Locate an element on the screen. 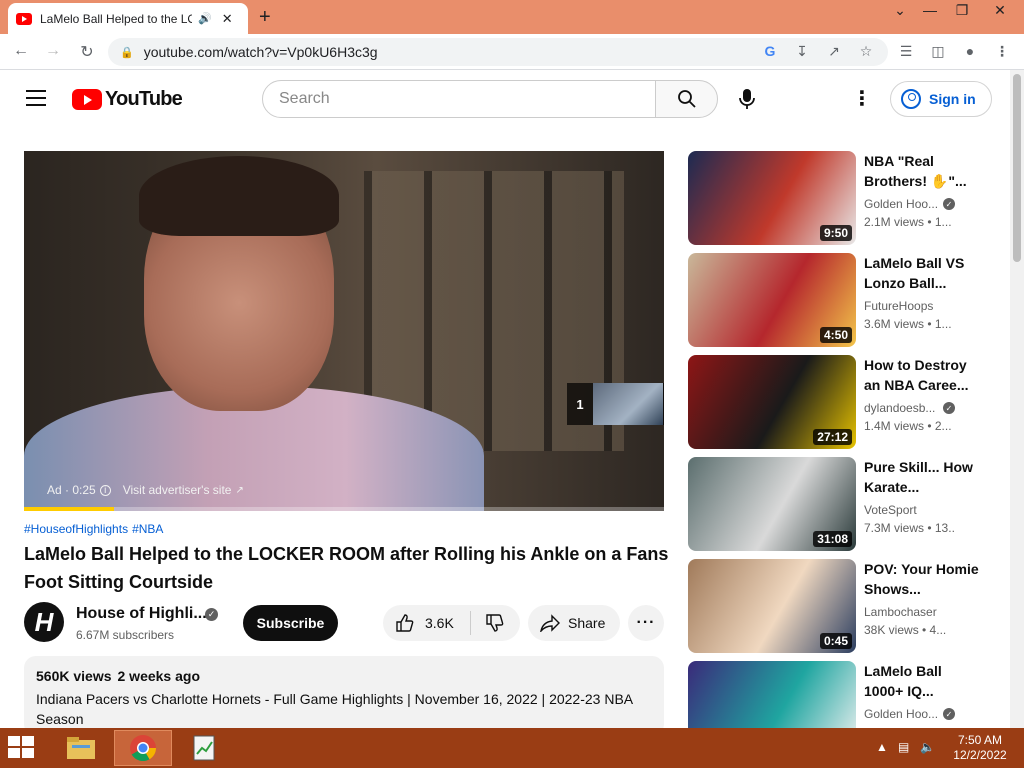  chrome-icon is located at coordinates (143, 748).